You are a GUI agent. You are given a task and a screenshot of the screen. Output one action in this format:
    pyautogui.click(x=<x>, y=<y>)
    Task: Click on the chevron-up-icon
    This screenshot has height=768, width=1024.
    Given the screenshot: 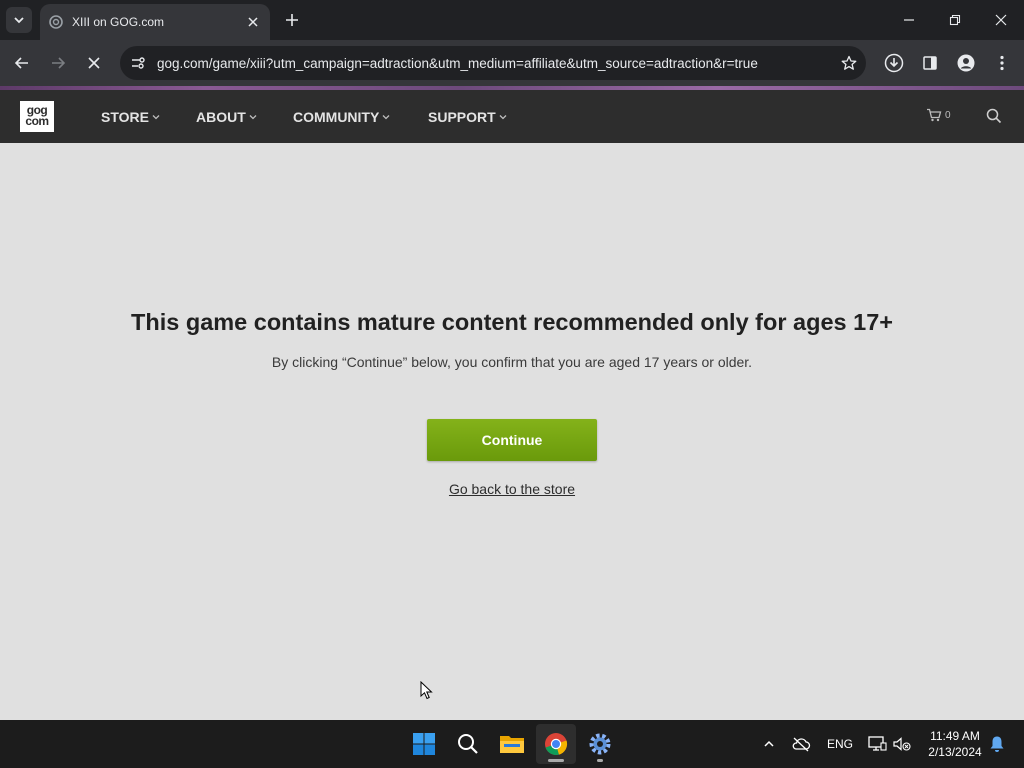 What is the action you would take?
    pyautogui.click(x=769, y=743)
    